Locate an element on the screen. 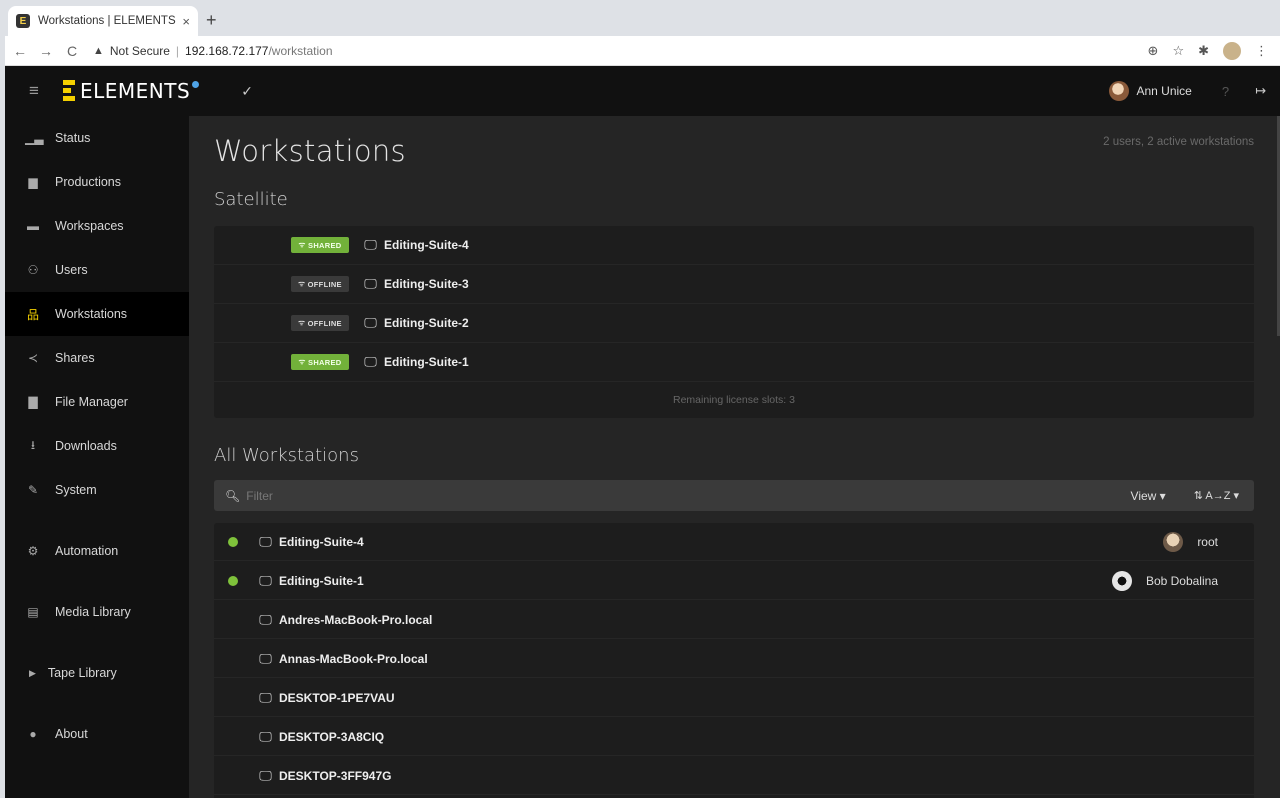 This screenshot has height=798, width=1280. logo-text: ELEMENTS is located at coordinates (135, 91).